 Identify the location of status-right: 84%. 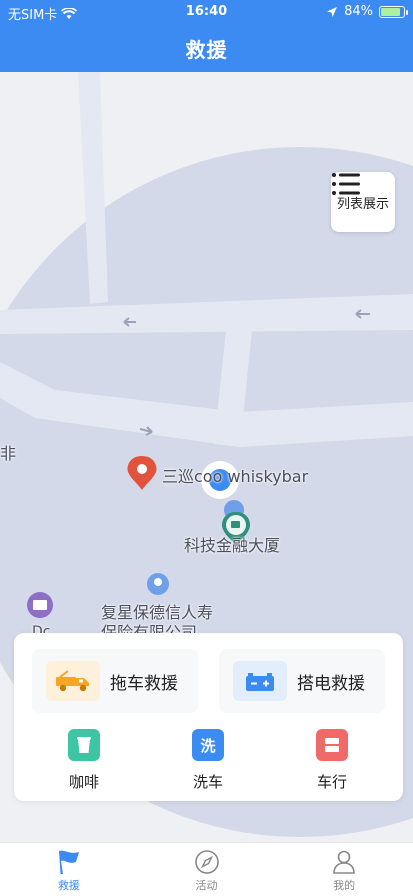
(367, 11).